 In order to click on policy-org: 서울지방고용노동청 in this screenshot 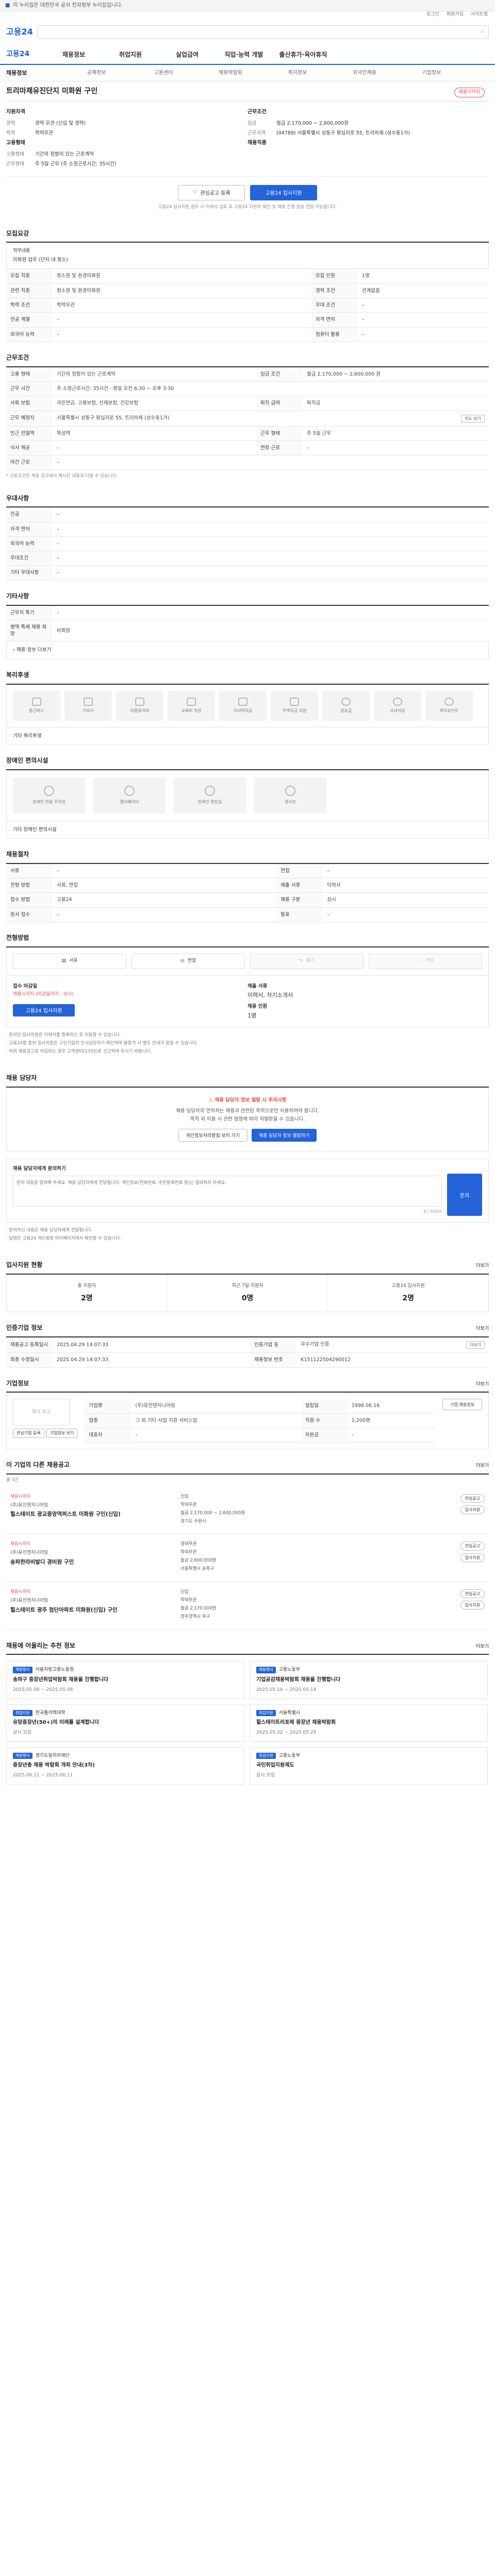, I will do `click(54, 1670)`.